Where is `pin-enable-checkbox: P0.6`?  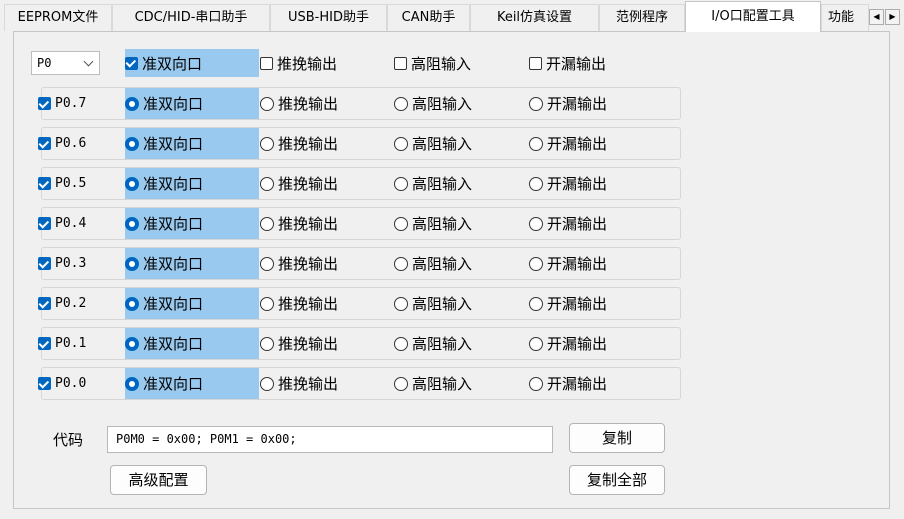
pin-enable-checkbox: P0.6 is located at coordinates (62, 143).